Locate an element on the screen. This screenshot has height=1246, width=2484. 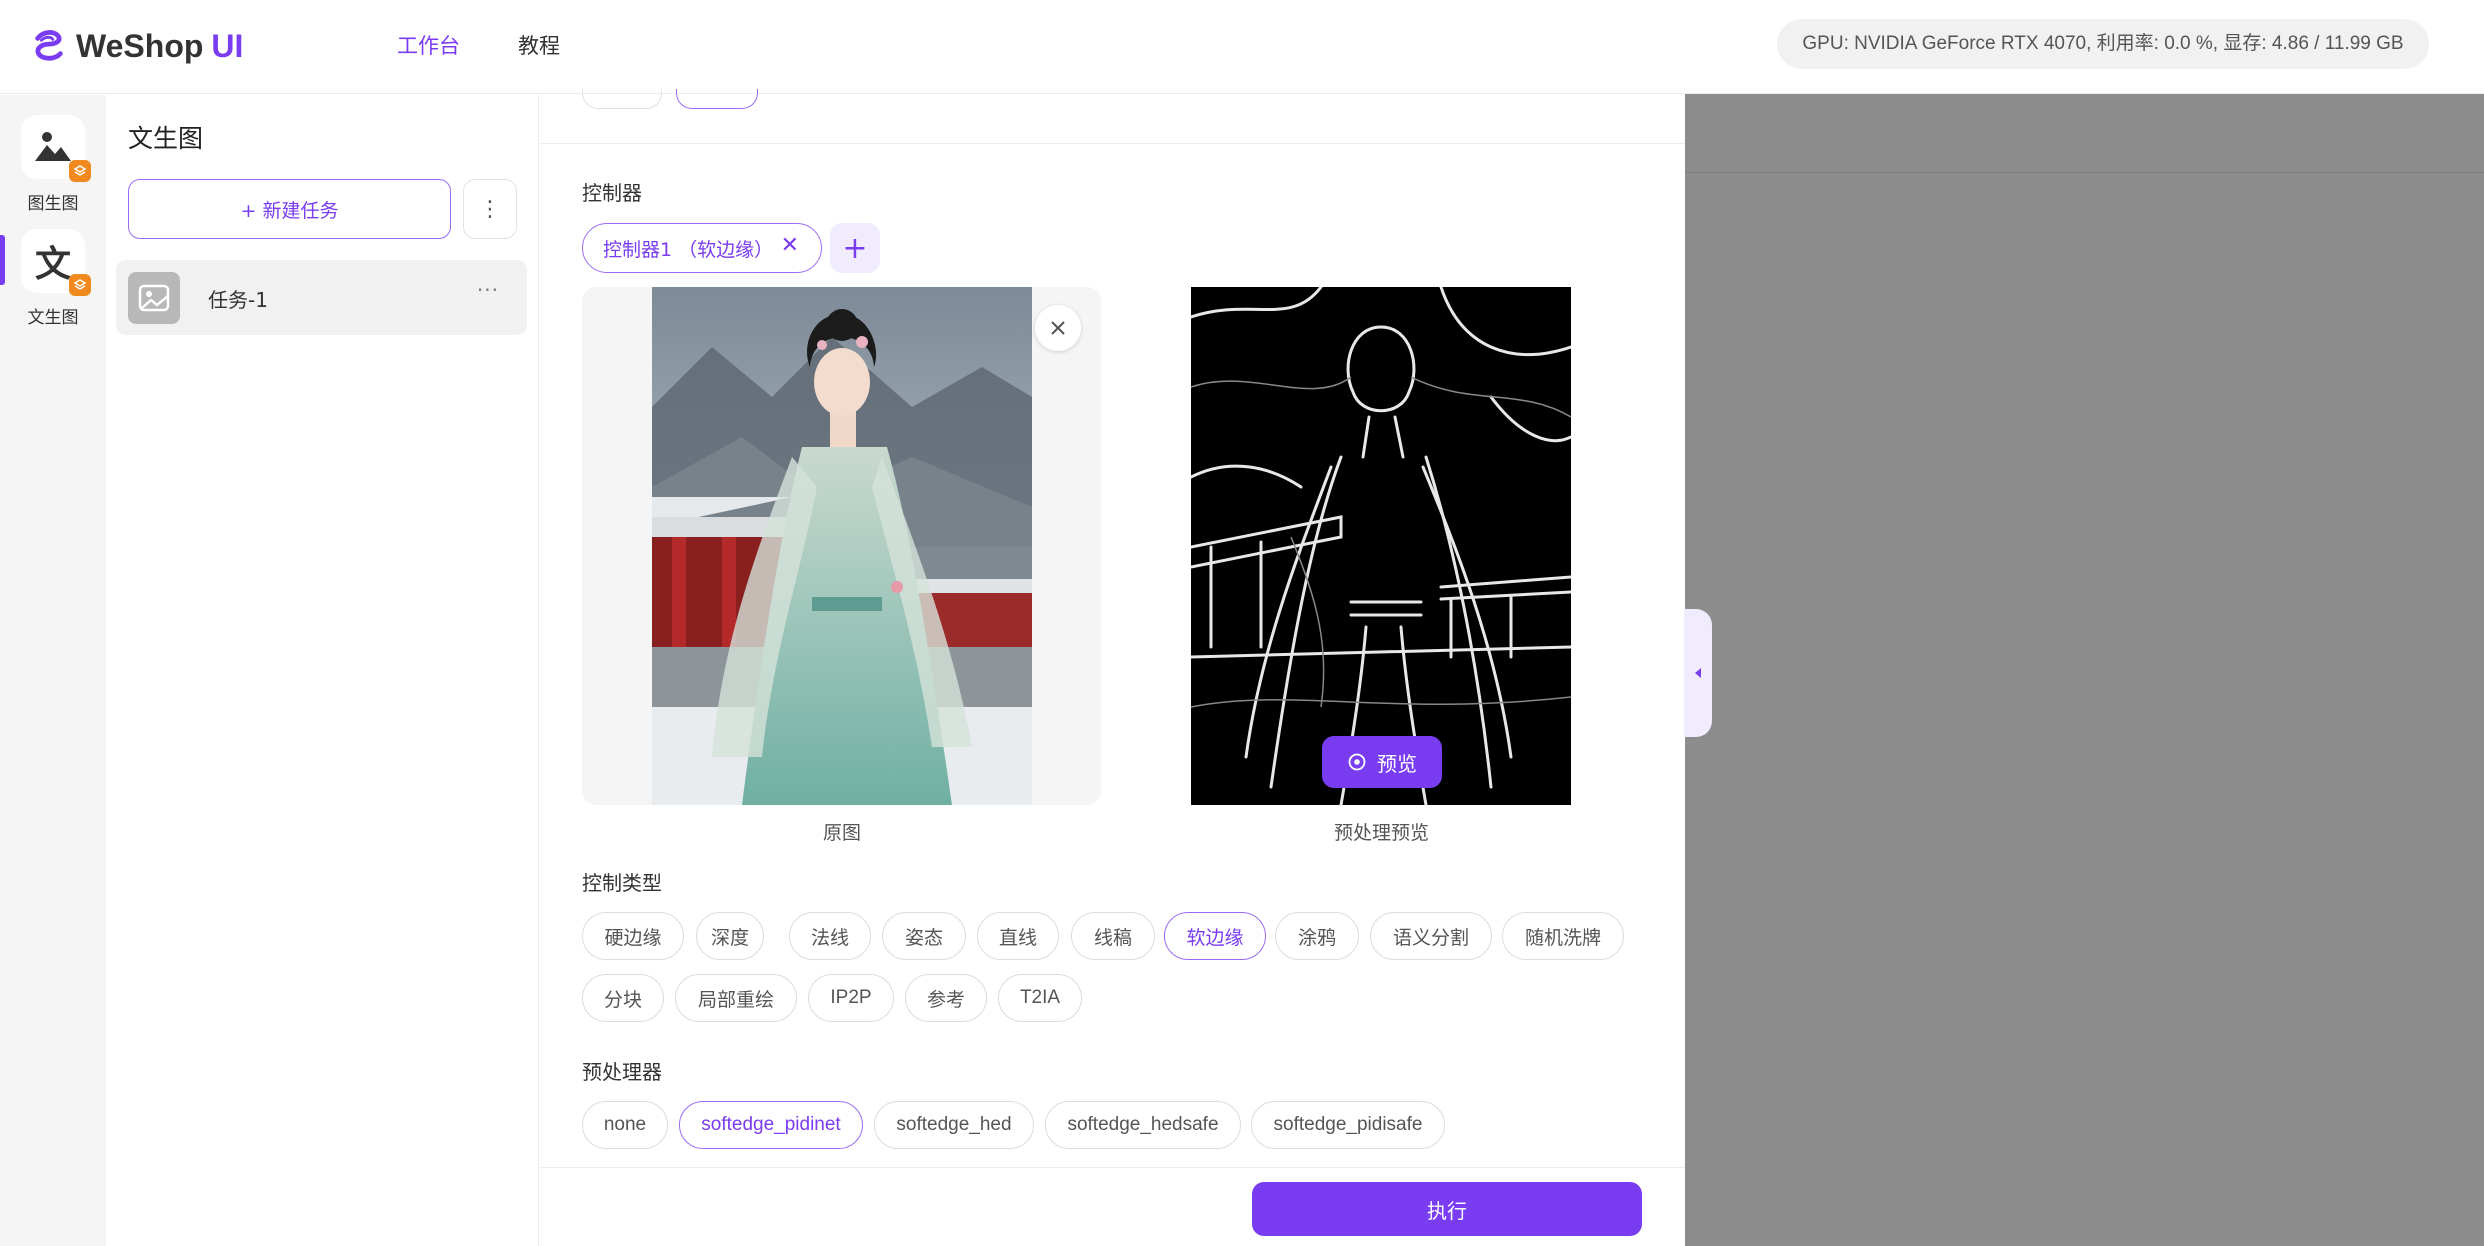
preprocessor-chip-selected: softedge_pidinet is located at coordinates (771, 1125).